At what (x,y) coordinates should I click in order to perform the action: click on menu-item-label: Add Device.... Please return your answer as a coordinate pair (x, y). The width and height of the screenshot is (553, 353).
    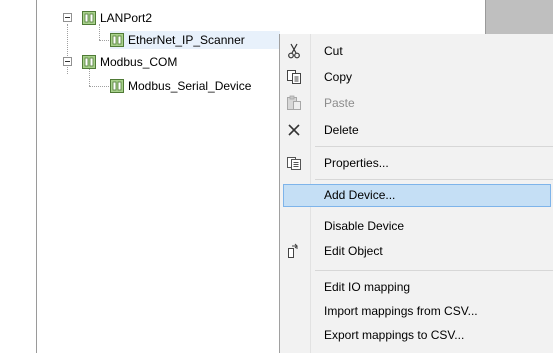
    Looking at the image, I should click on (360, 195).